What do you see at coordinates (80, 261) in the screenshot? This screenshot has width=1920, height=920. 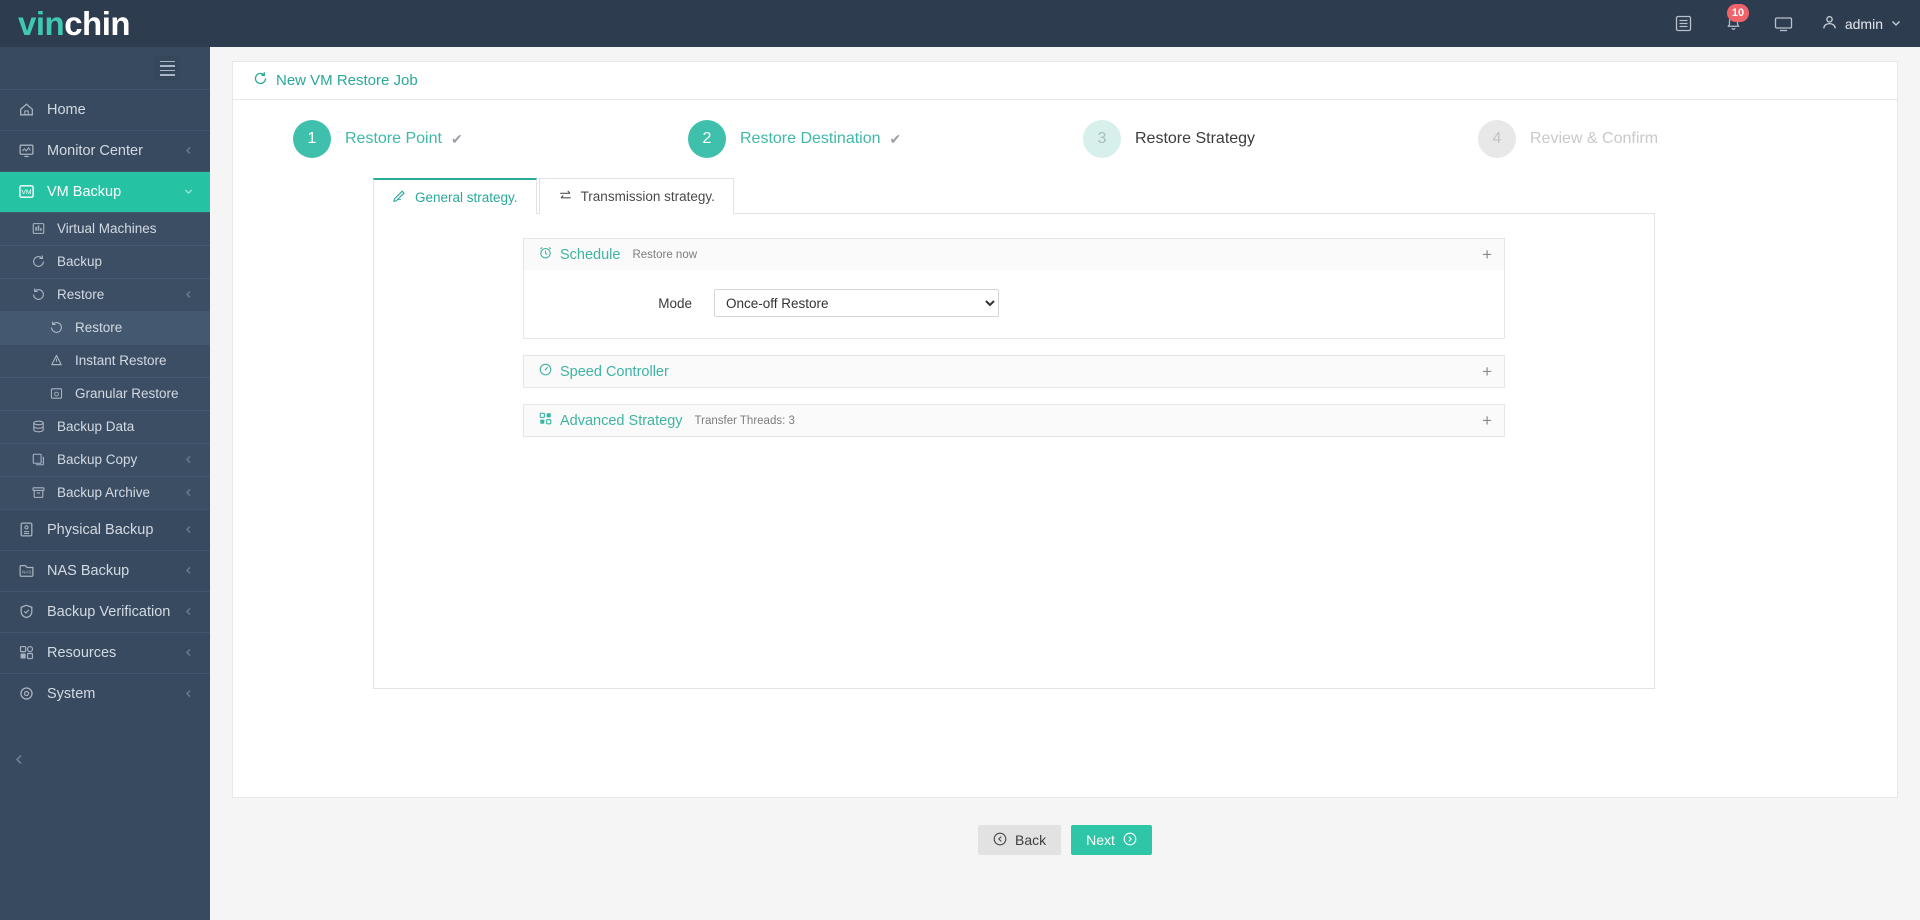 I see `sidebar-item-label: Backup` at bounding box center [80, 261].